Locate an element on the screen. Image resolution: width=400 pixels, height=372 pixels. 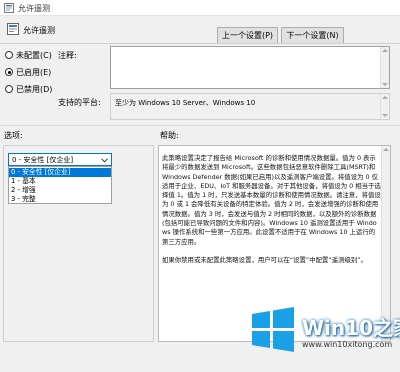
title-bar: 允许遥测 is located at coordinates (200, 8).